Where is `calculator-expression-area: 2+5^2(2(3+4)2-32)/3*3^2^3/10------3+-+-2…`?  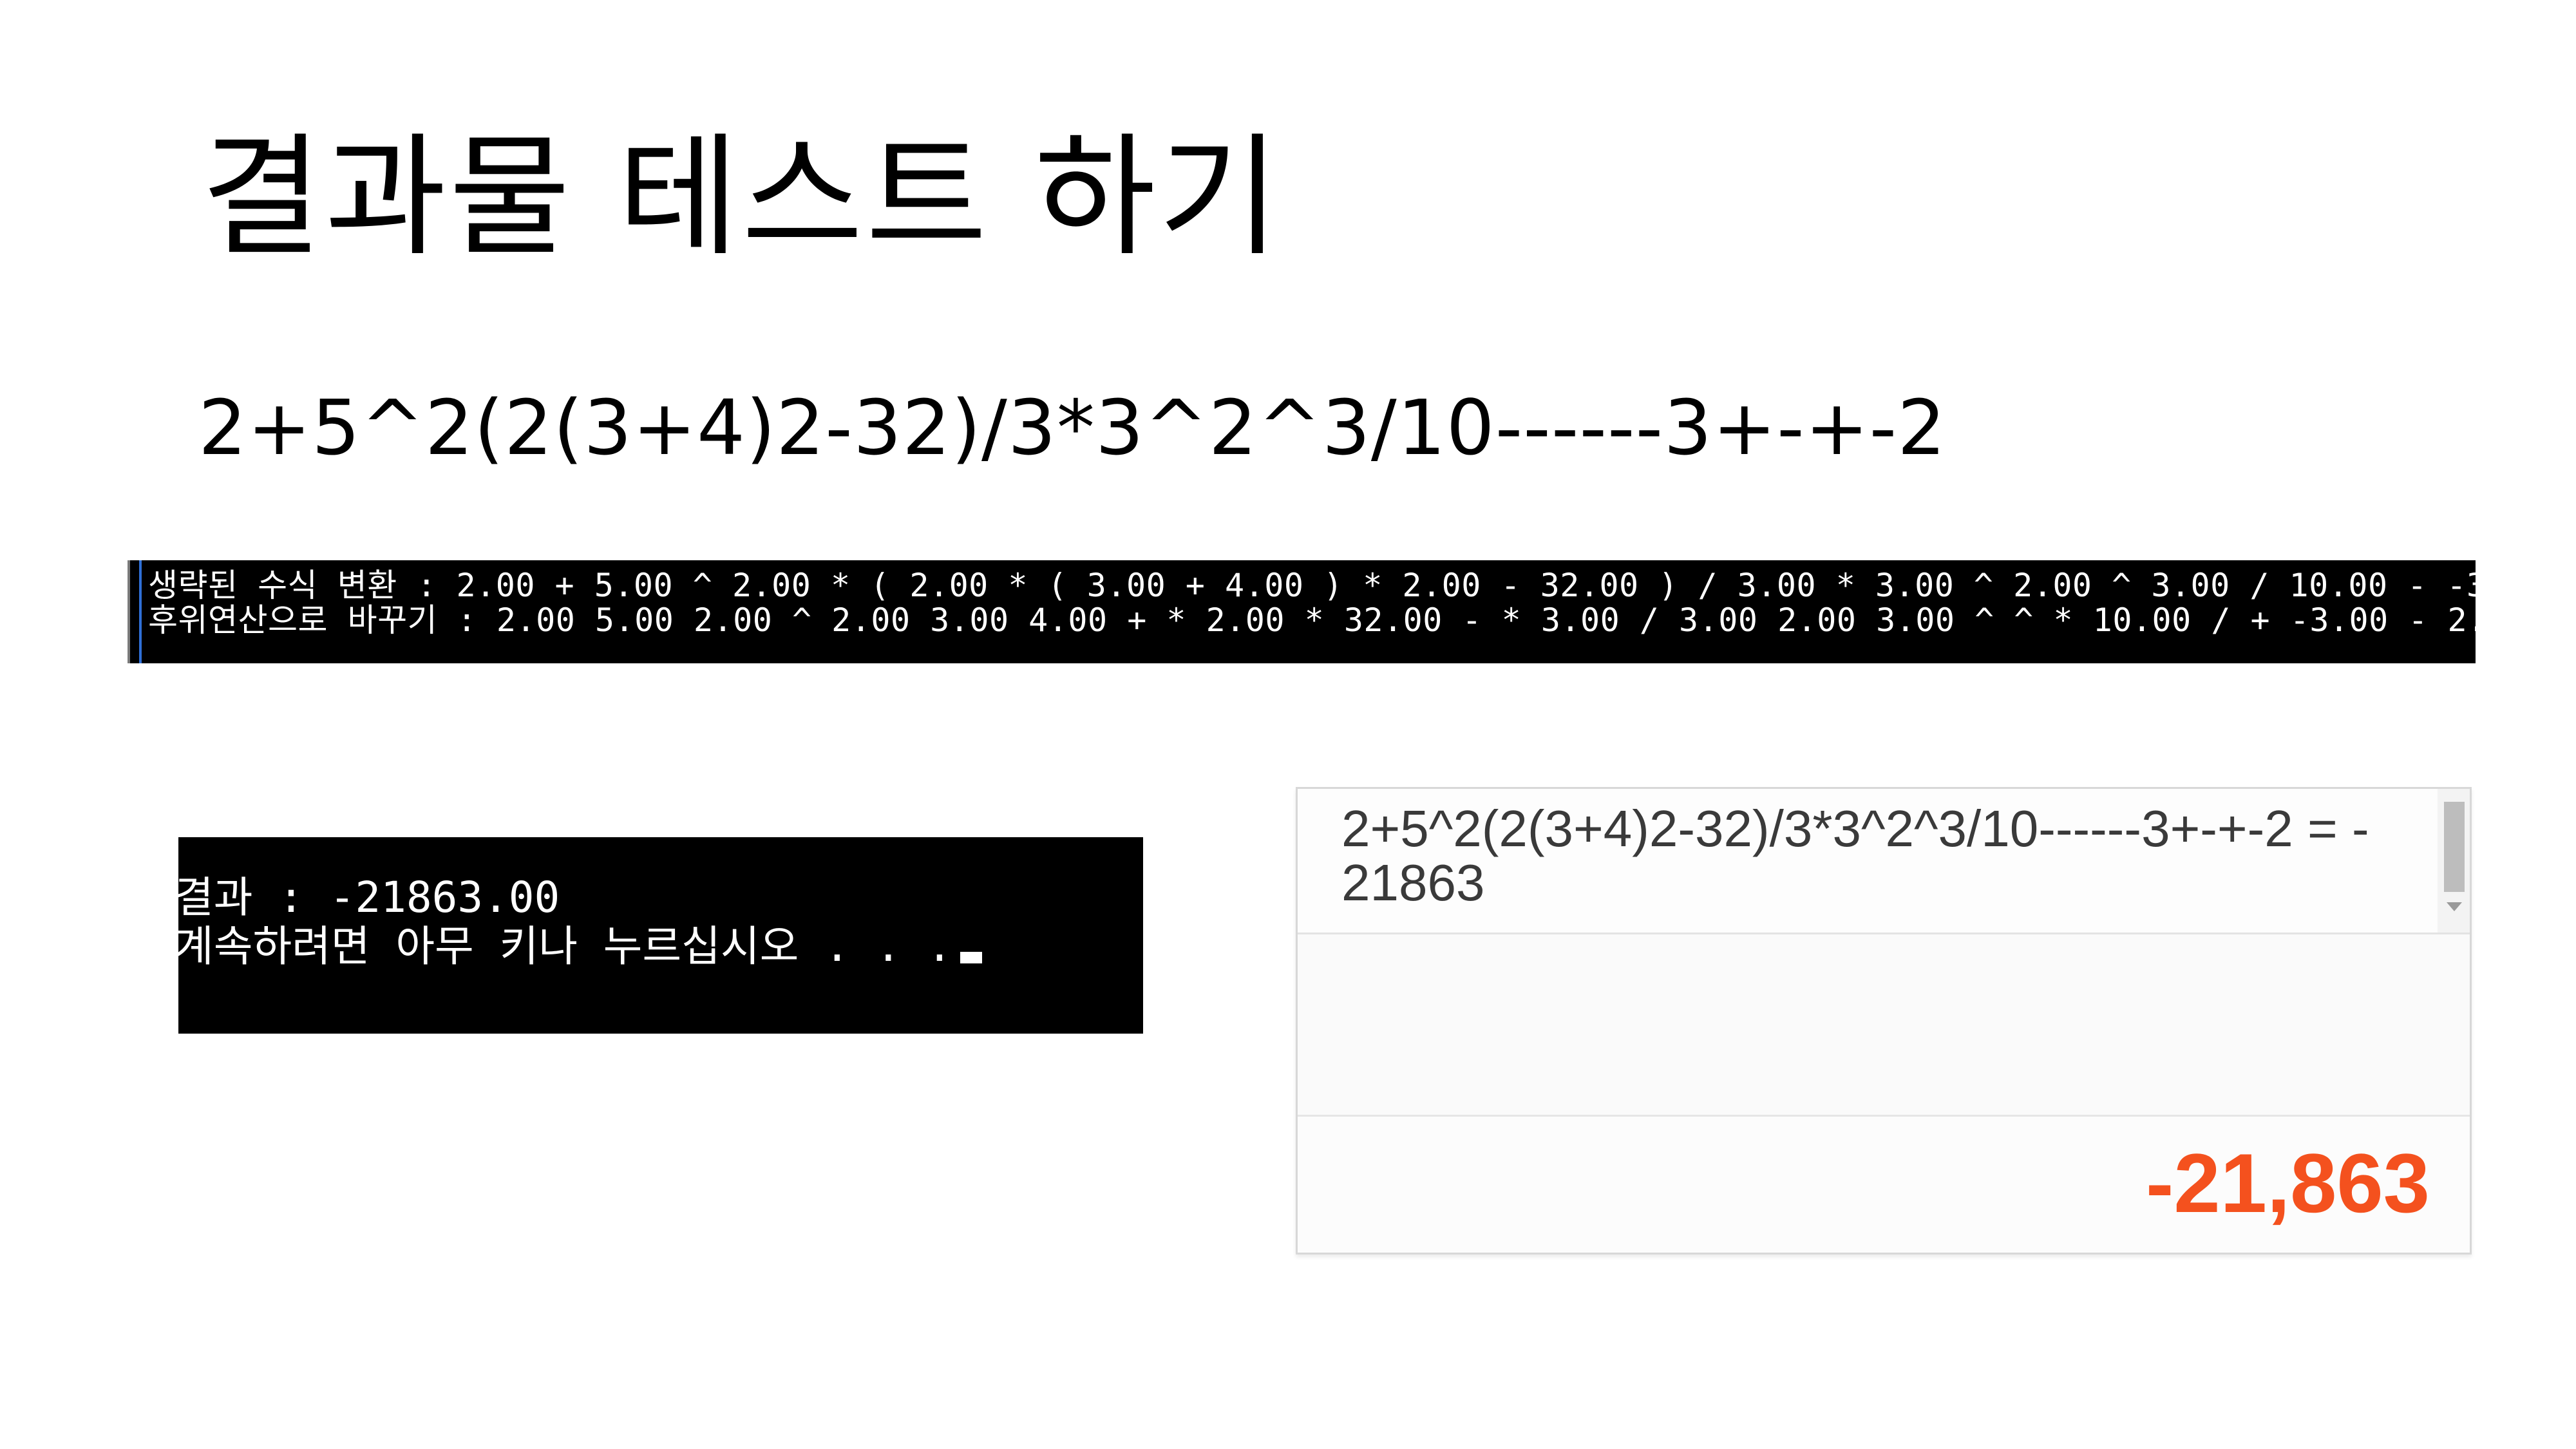
calculator-expression-area: 2+5^2(2(3+4)2-32)/3*3^2^3/10------3+-+-2… is located at coordinates (1884, 861).